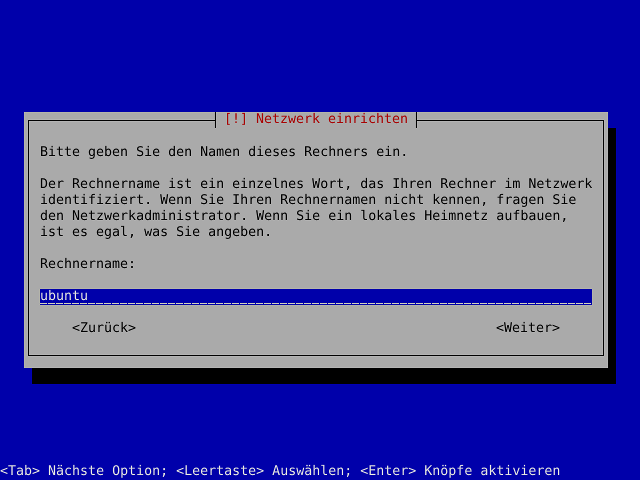 This screenshot has width=640, height=480. What do you see at coordinates (225, 153) in the screenshot?
I see `prompt-text: Bitte geben Sie den Namen dieses Rechners ein.` at bounding box center [225, 153].